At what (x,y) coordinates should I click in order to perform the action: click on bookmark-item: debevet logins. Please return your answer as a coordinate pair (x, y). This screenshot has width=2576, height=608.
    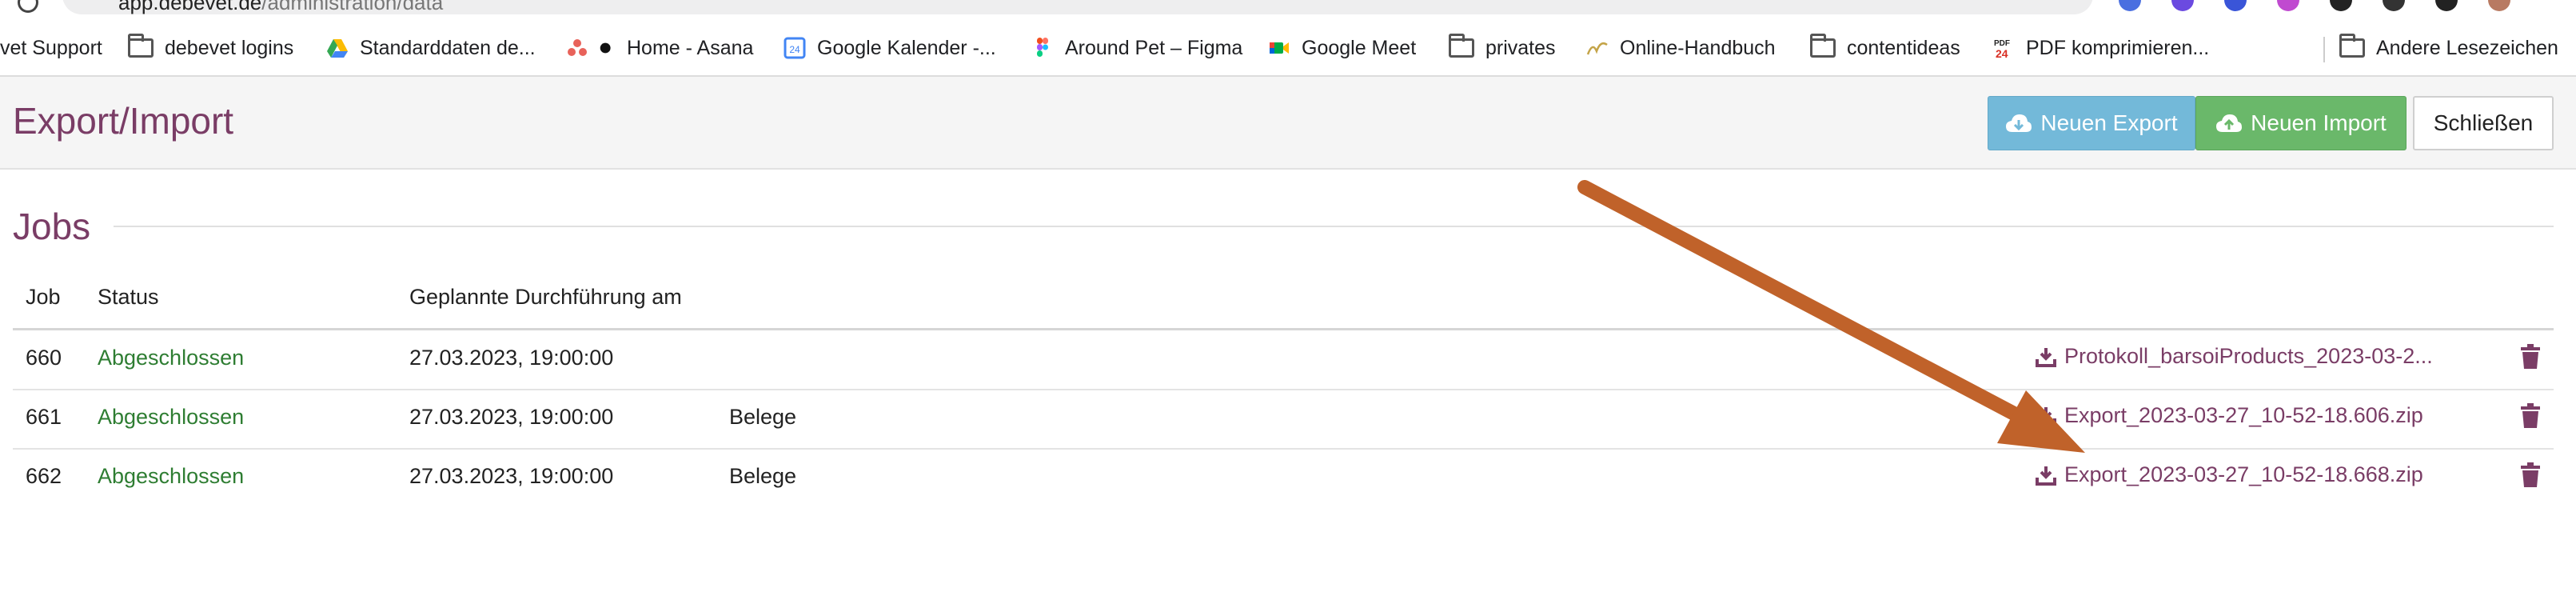
    Looking at the image, I should click on (211, 48).